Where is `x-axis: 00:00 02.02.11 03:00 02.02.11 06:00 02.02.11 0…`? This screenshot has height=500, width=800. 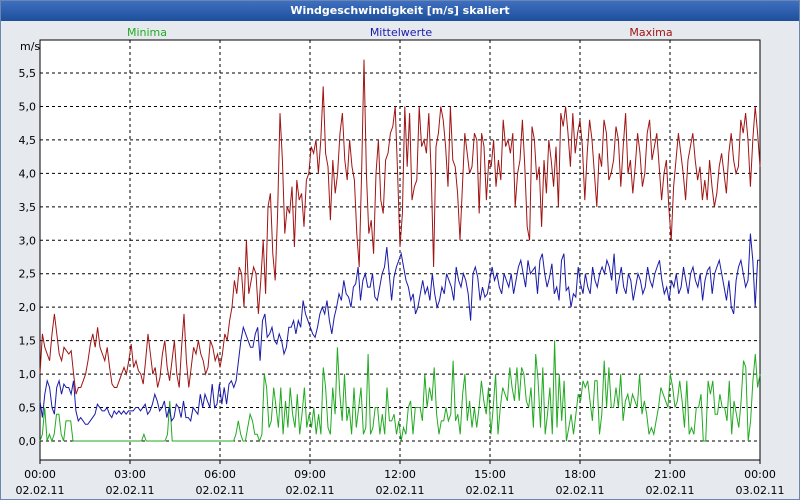
x-axis: 00:00 02.02.11 03:00 02.02.11 06:00 02.02.11 0… is located at coordinates (400, 478).